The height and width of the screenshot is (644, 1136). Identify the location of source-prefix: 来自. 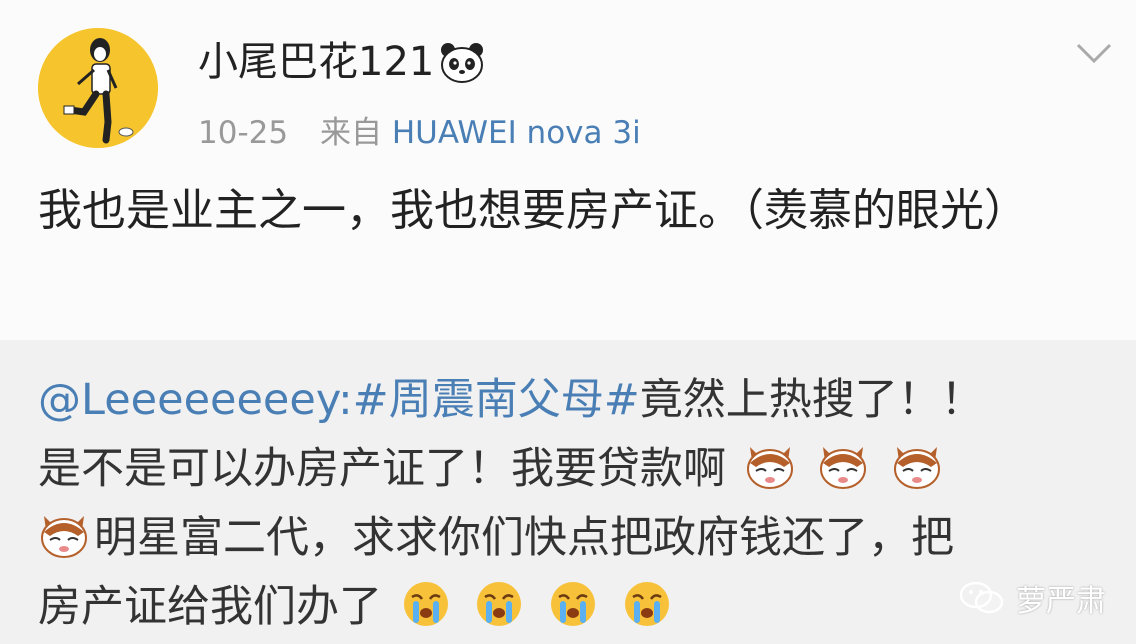
(350, 133).